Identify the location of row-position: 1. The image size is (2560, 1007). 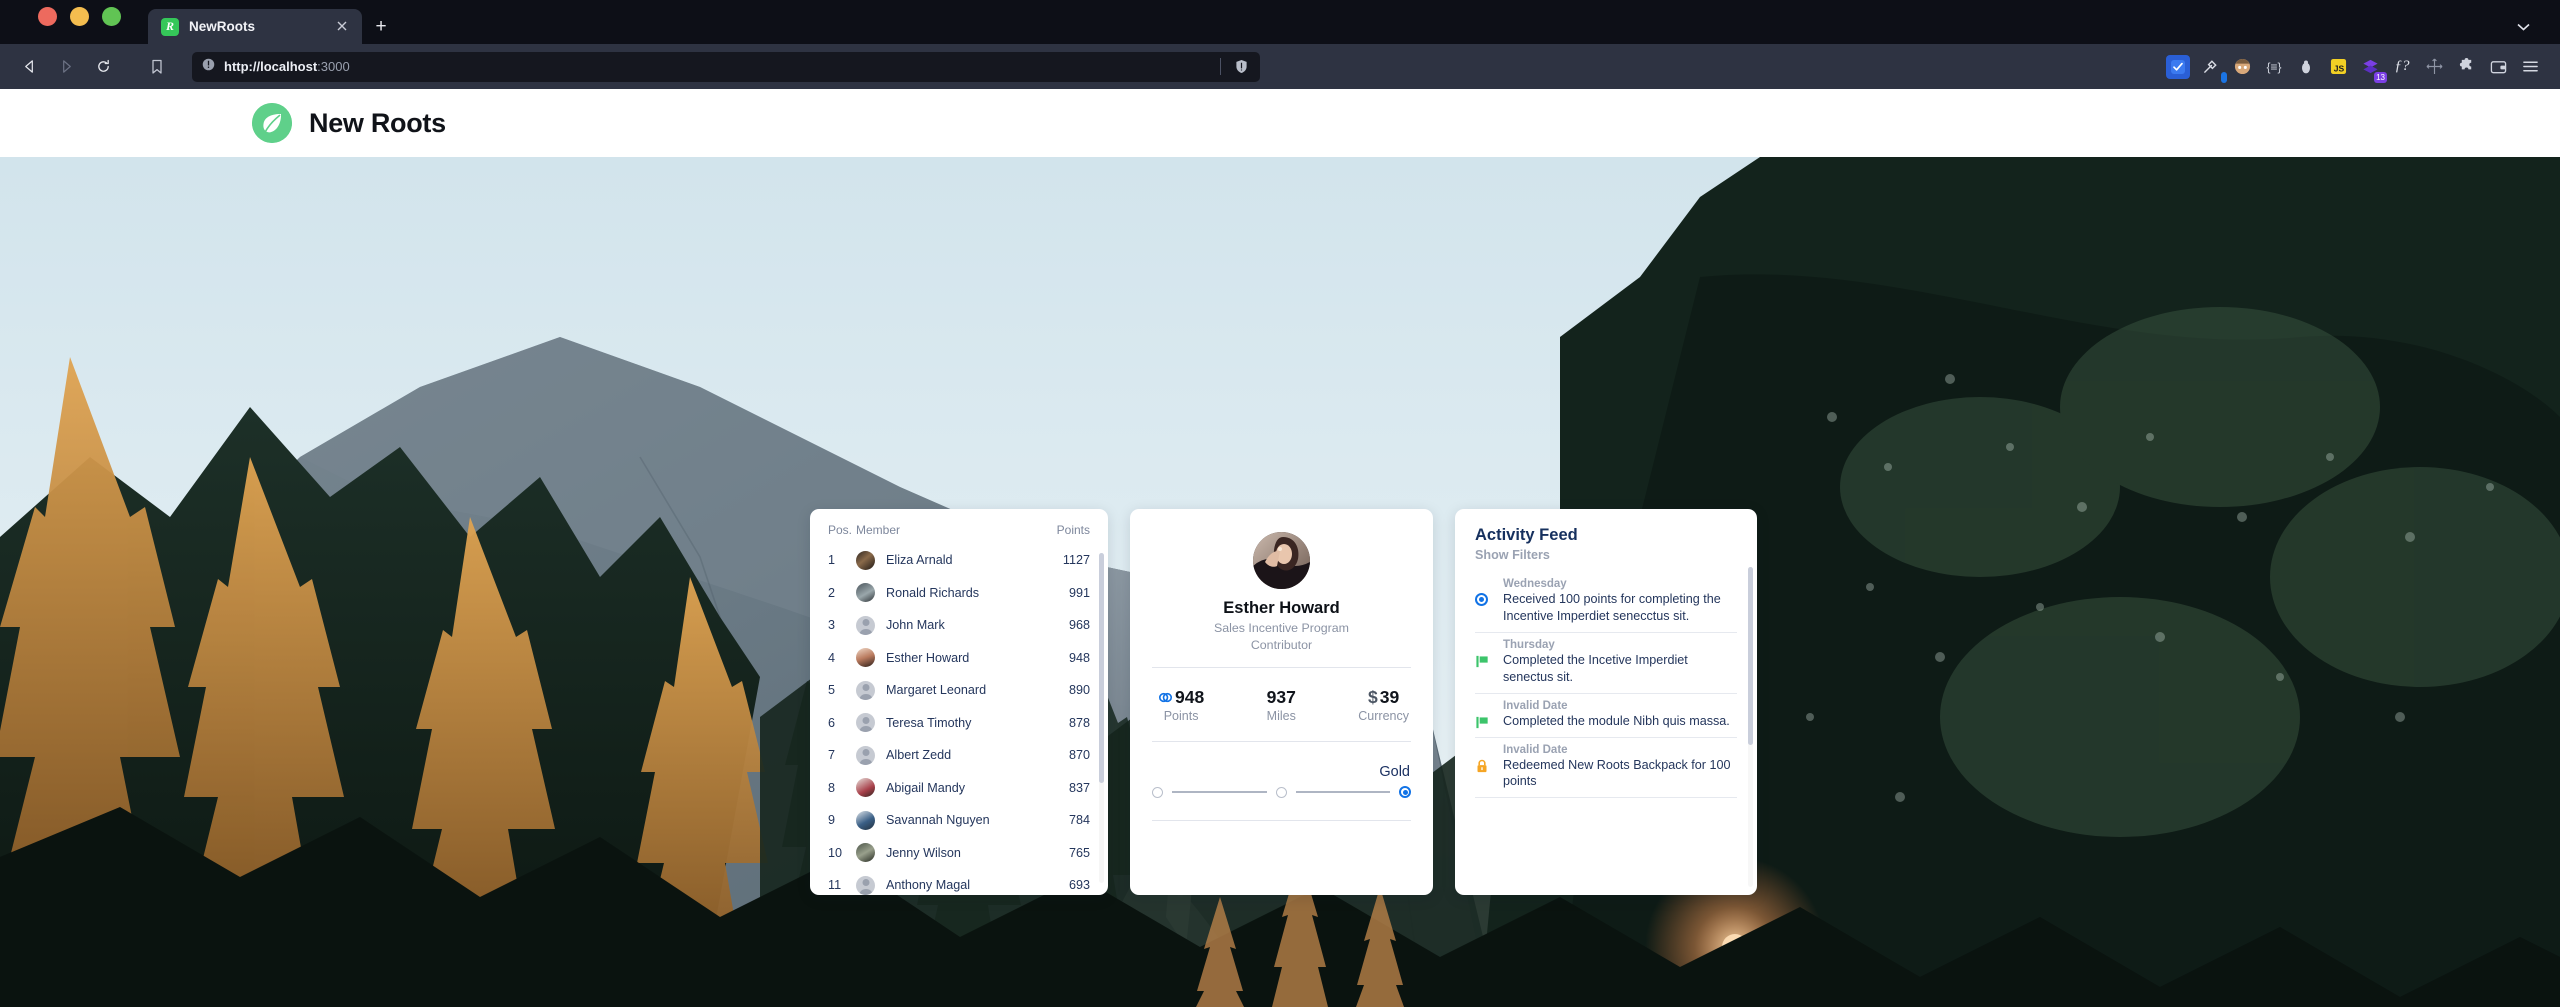
(832, 560).